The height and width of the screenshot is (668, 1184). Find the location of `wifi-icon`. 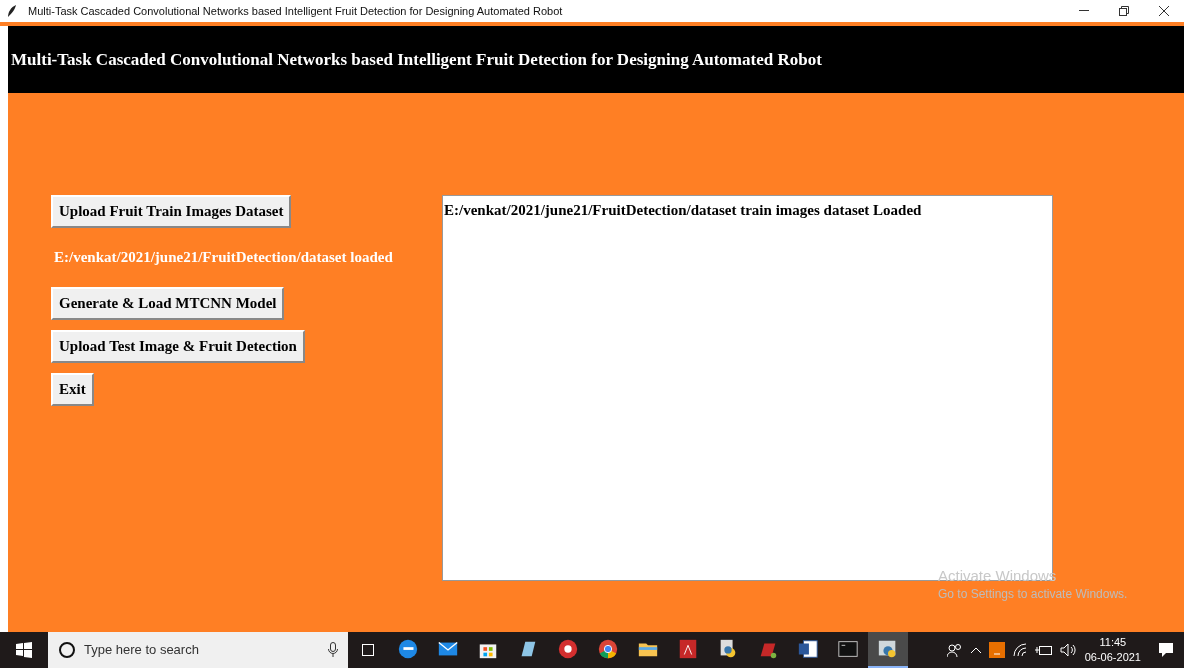

wifi-icon is located at coordinates (1019, 650).